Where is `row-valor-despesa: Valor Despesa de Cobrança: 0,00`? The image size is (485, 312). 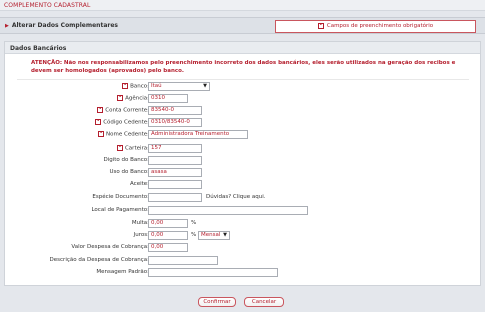
row-valor-despesa: Valor Despesa de Cobrança: 0,00 is located at coordinates (243, 248).